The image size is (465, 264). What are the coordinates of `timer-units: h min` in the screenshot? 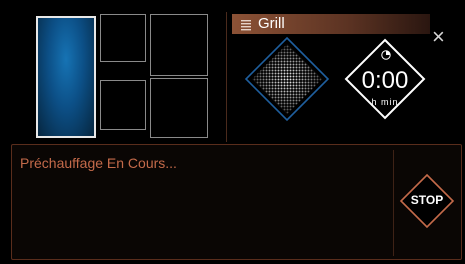 It's located at (385, 102).